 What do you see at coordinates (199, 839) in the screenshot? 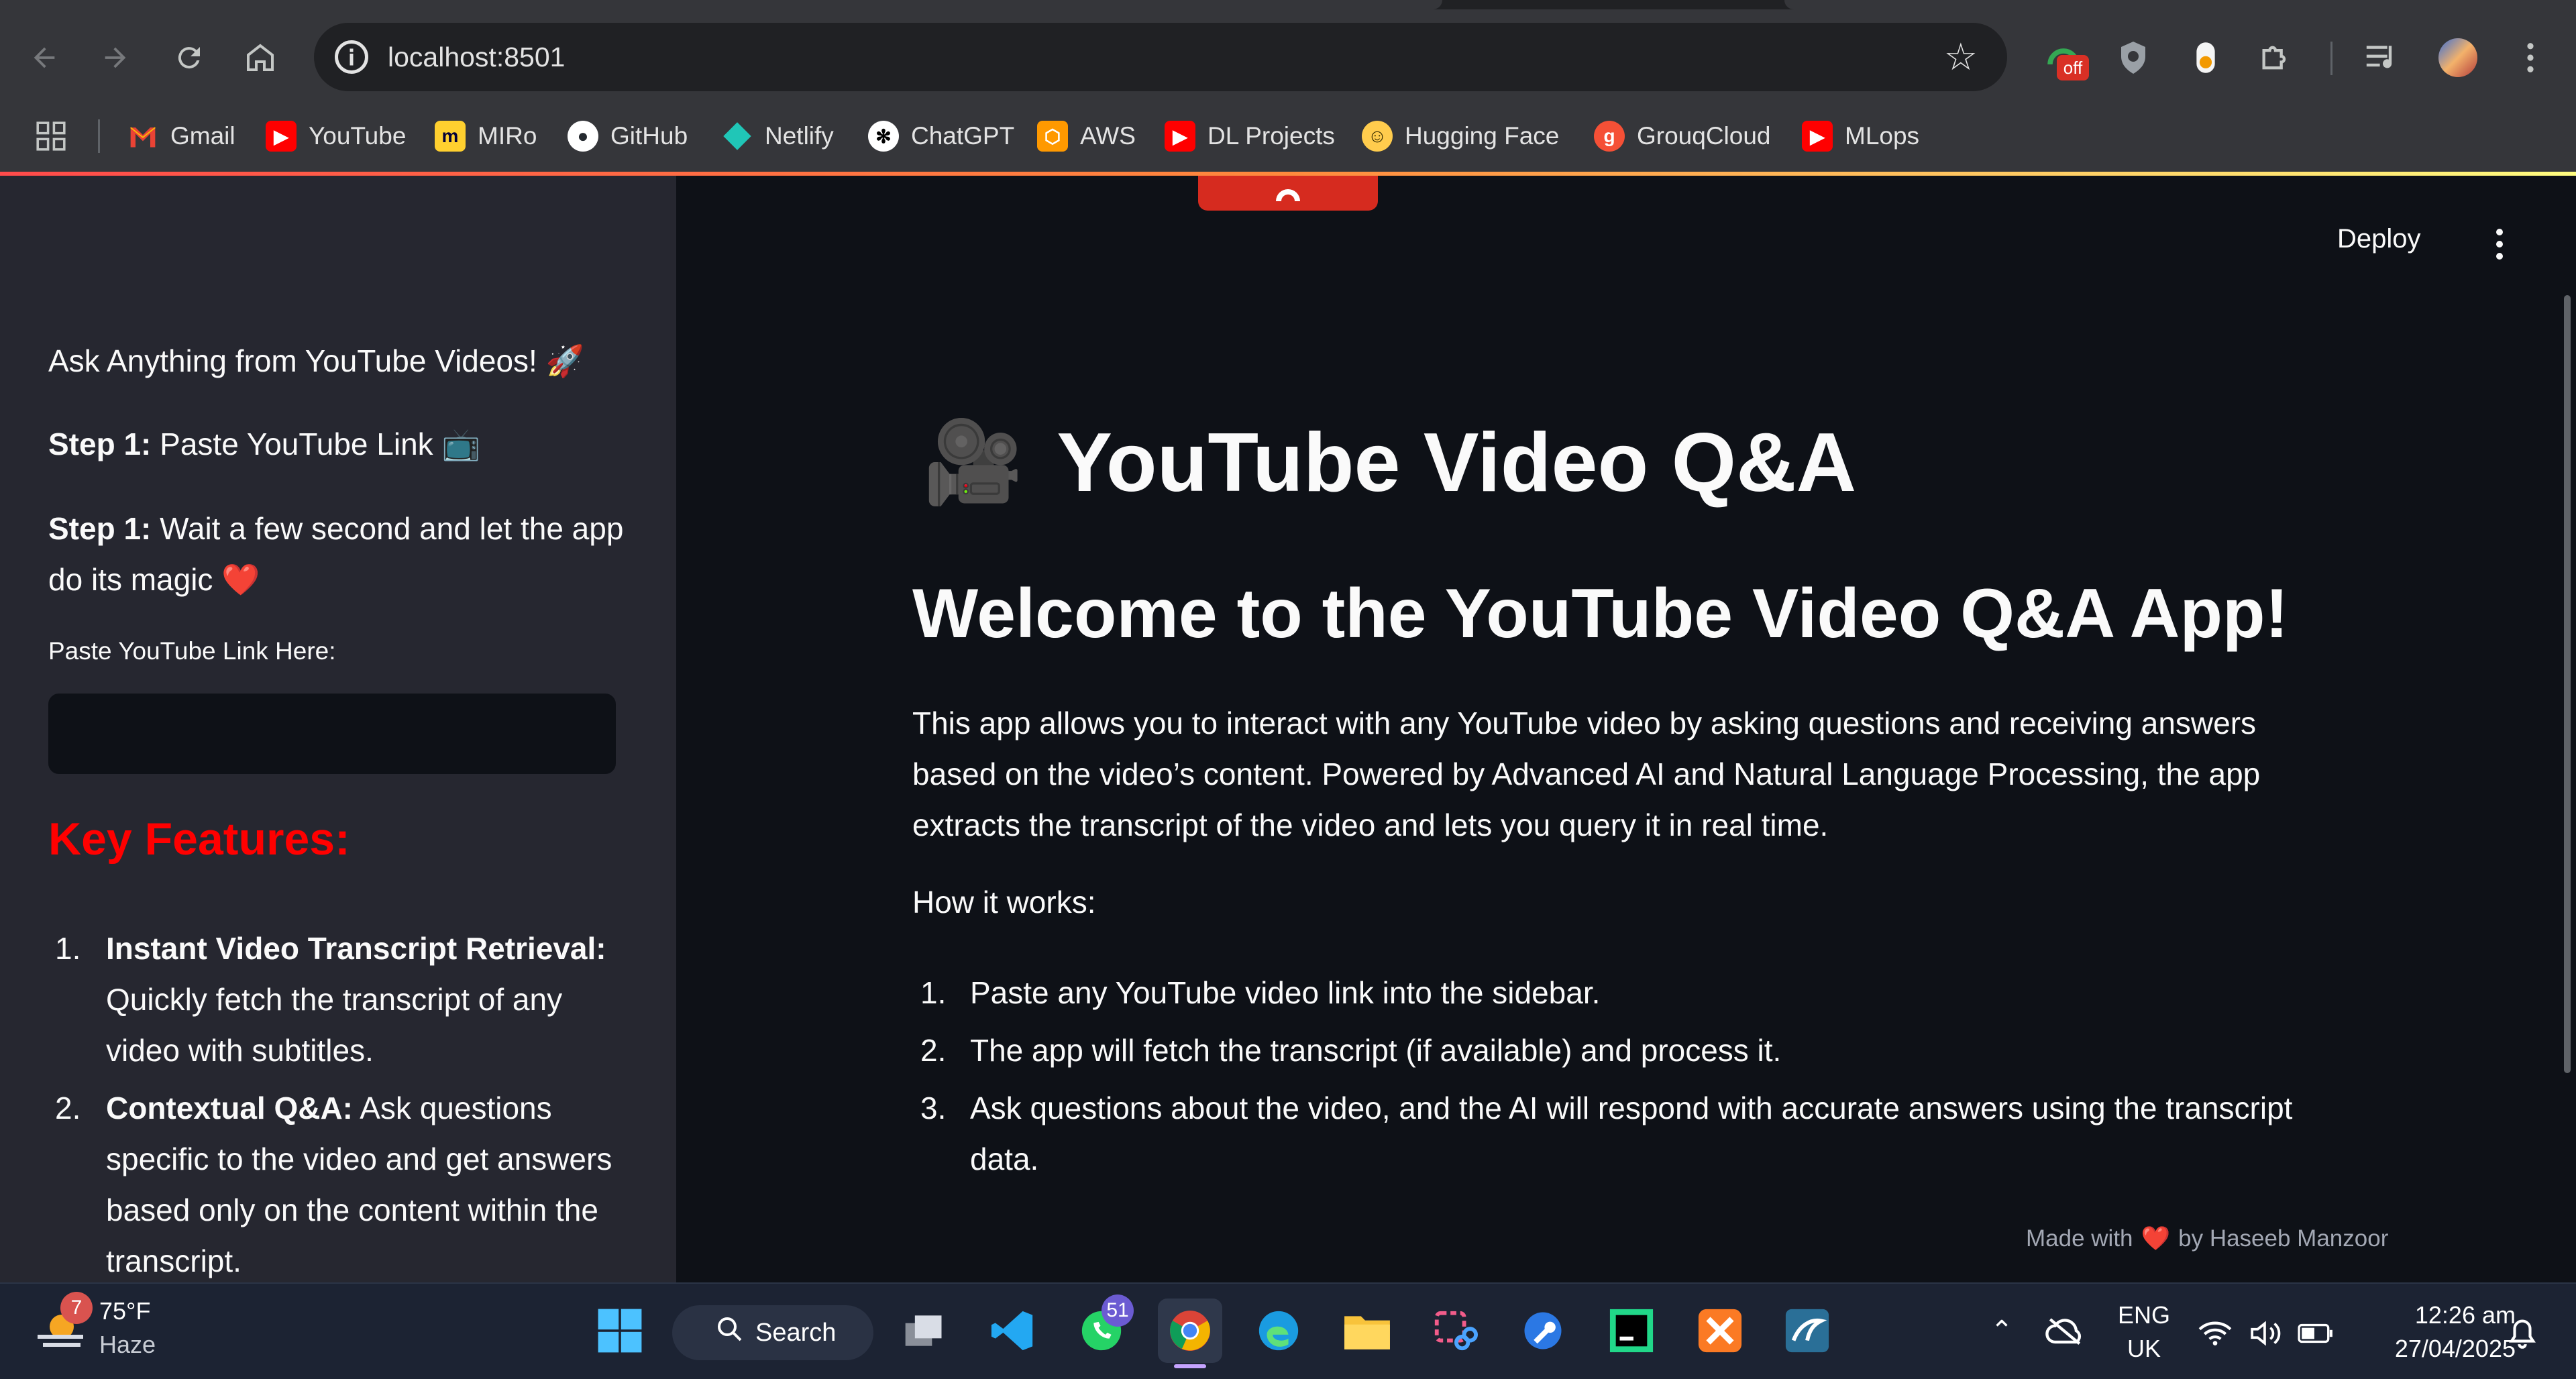
I see `key-features-heading: Key Features:` at bounding box center [199, 839].